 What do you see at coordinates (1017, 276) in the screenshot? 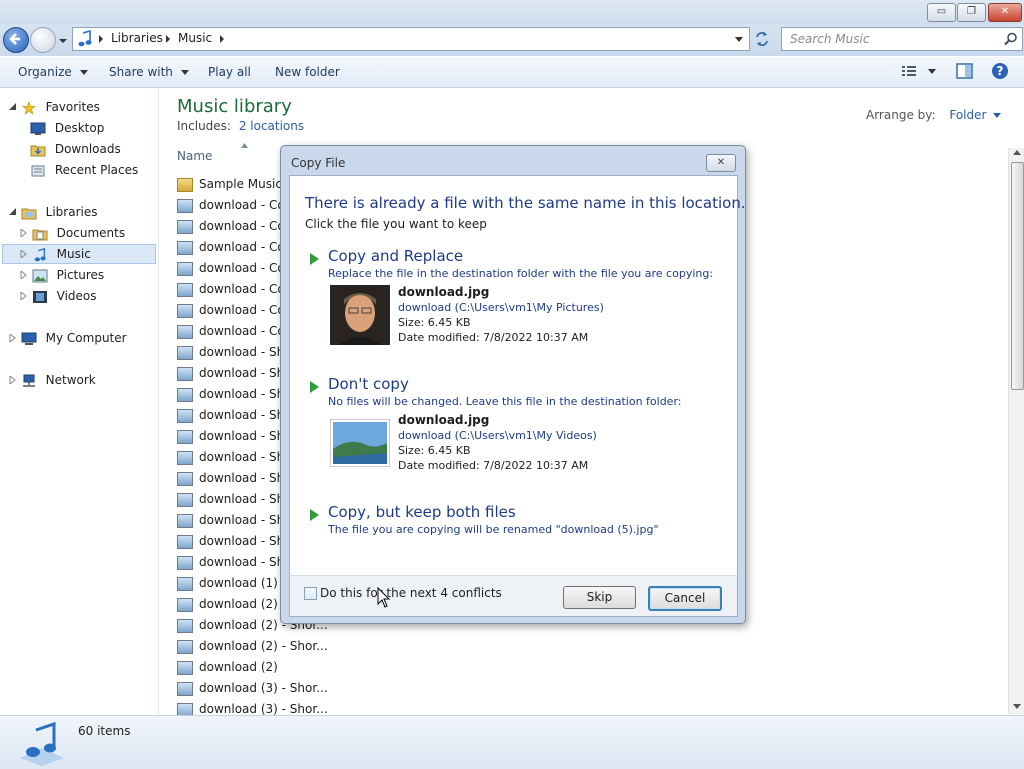
I see `scroll-thumb` at bounding box center [1017, 276].